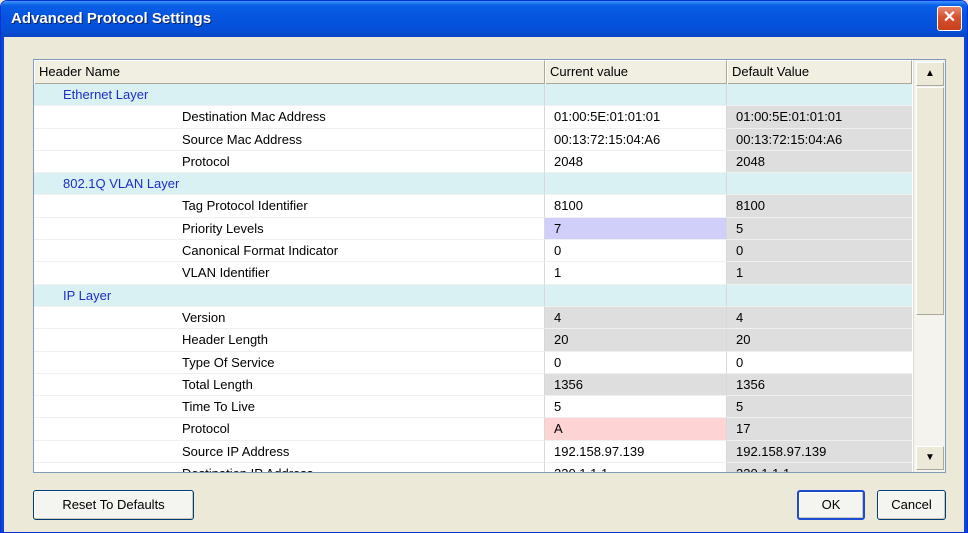 Image resolution: width=968 pixels, height=533 pixels. What do you see at coordinates (636, 229) in the screenshot?
I see `current-value-cell: 7` at bounding box center [636, 229].